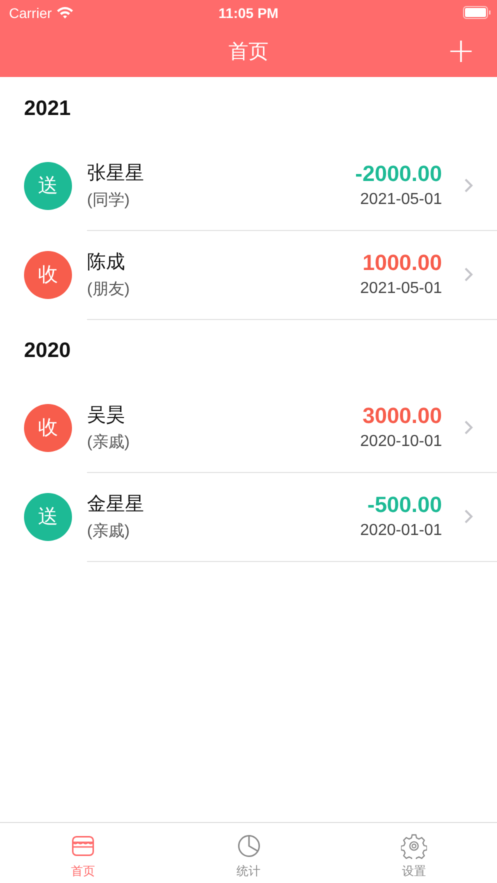  I want to click on tab-item: 首页, so click(83, 853).